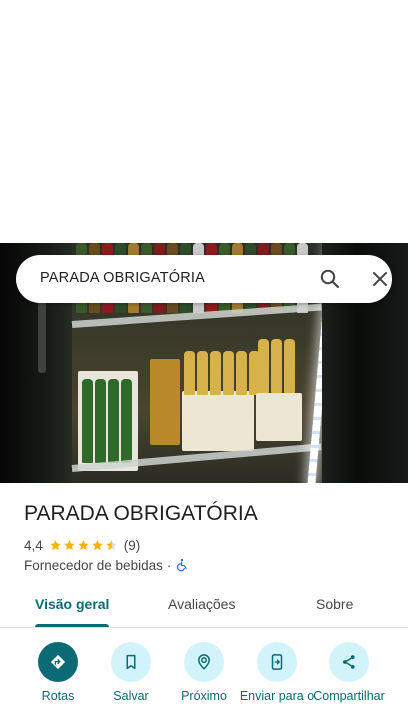 The height and width of the screenshot is (726, 408). I want to click on directions-label: Rotas, so click(58, 696).